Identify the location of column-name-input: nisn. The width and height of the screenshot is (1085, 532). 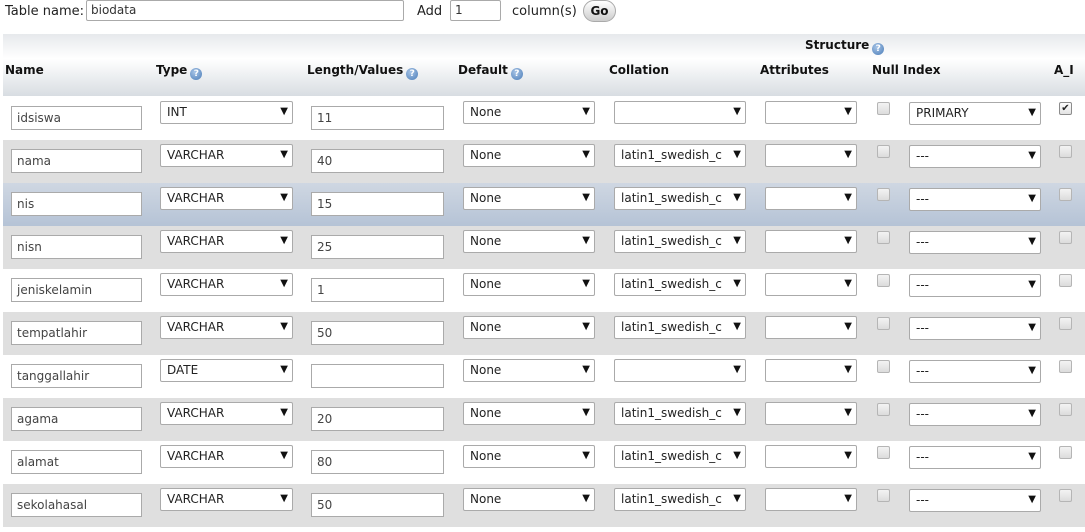
(76, 247).